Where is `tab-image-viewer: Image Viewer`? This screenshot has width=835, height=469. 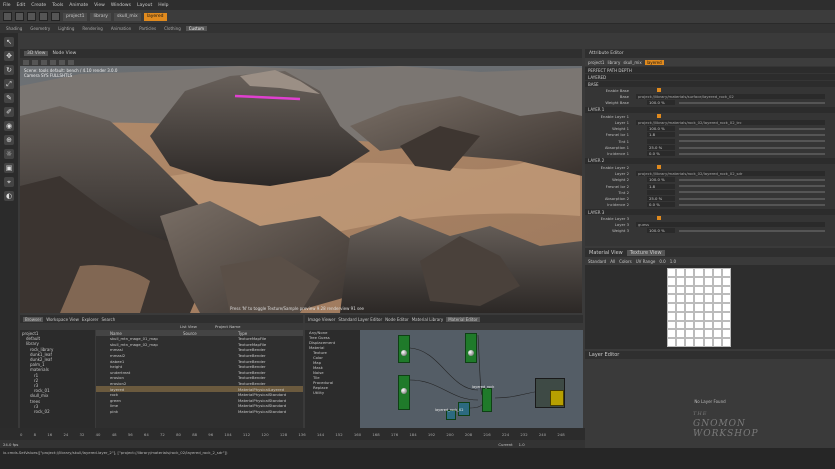 tab-image-viewer: Image Viewer is located at coordinates (321, 319).